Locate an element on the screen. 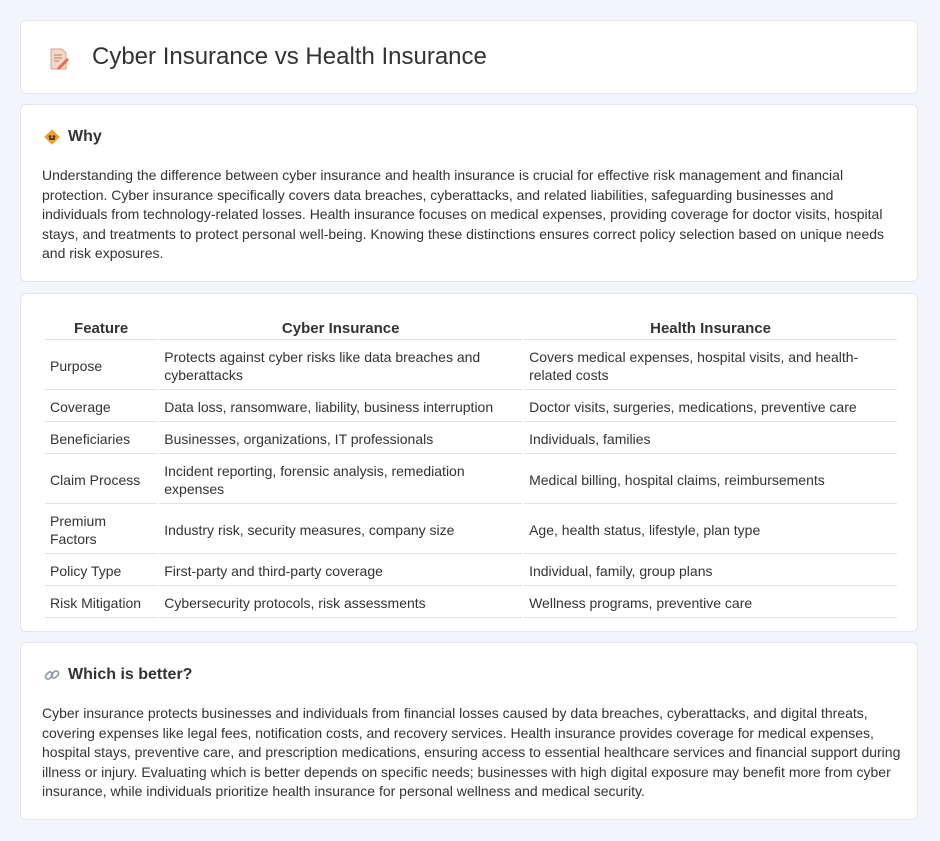 The image size is (940, 841). link-icon is located at coordinates (52, 675).